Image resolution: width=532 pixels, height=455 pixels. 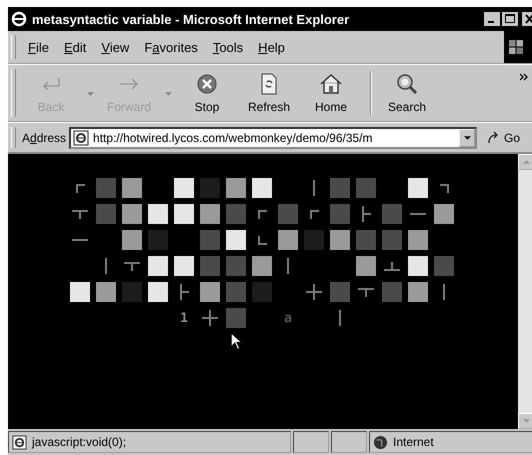 What do you see at coordinates (273, 137) in the screenshot?
I see `address-field: http://hotwired.lycos.com/webmonkey/demo/96/35/m` at bounding box center [273, 137].